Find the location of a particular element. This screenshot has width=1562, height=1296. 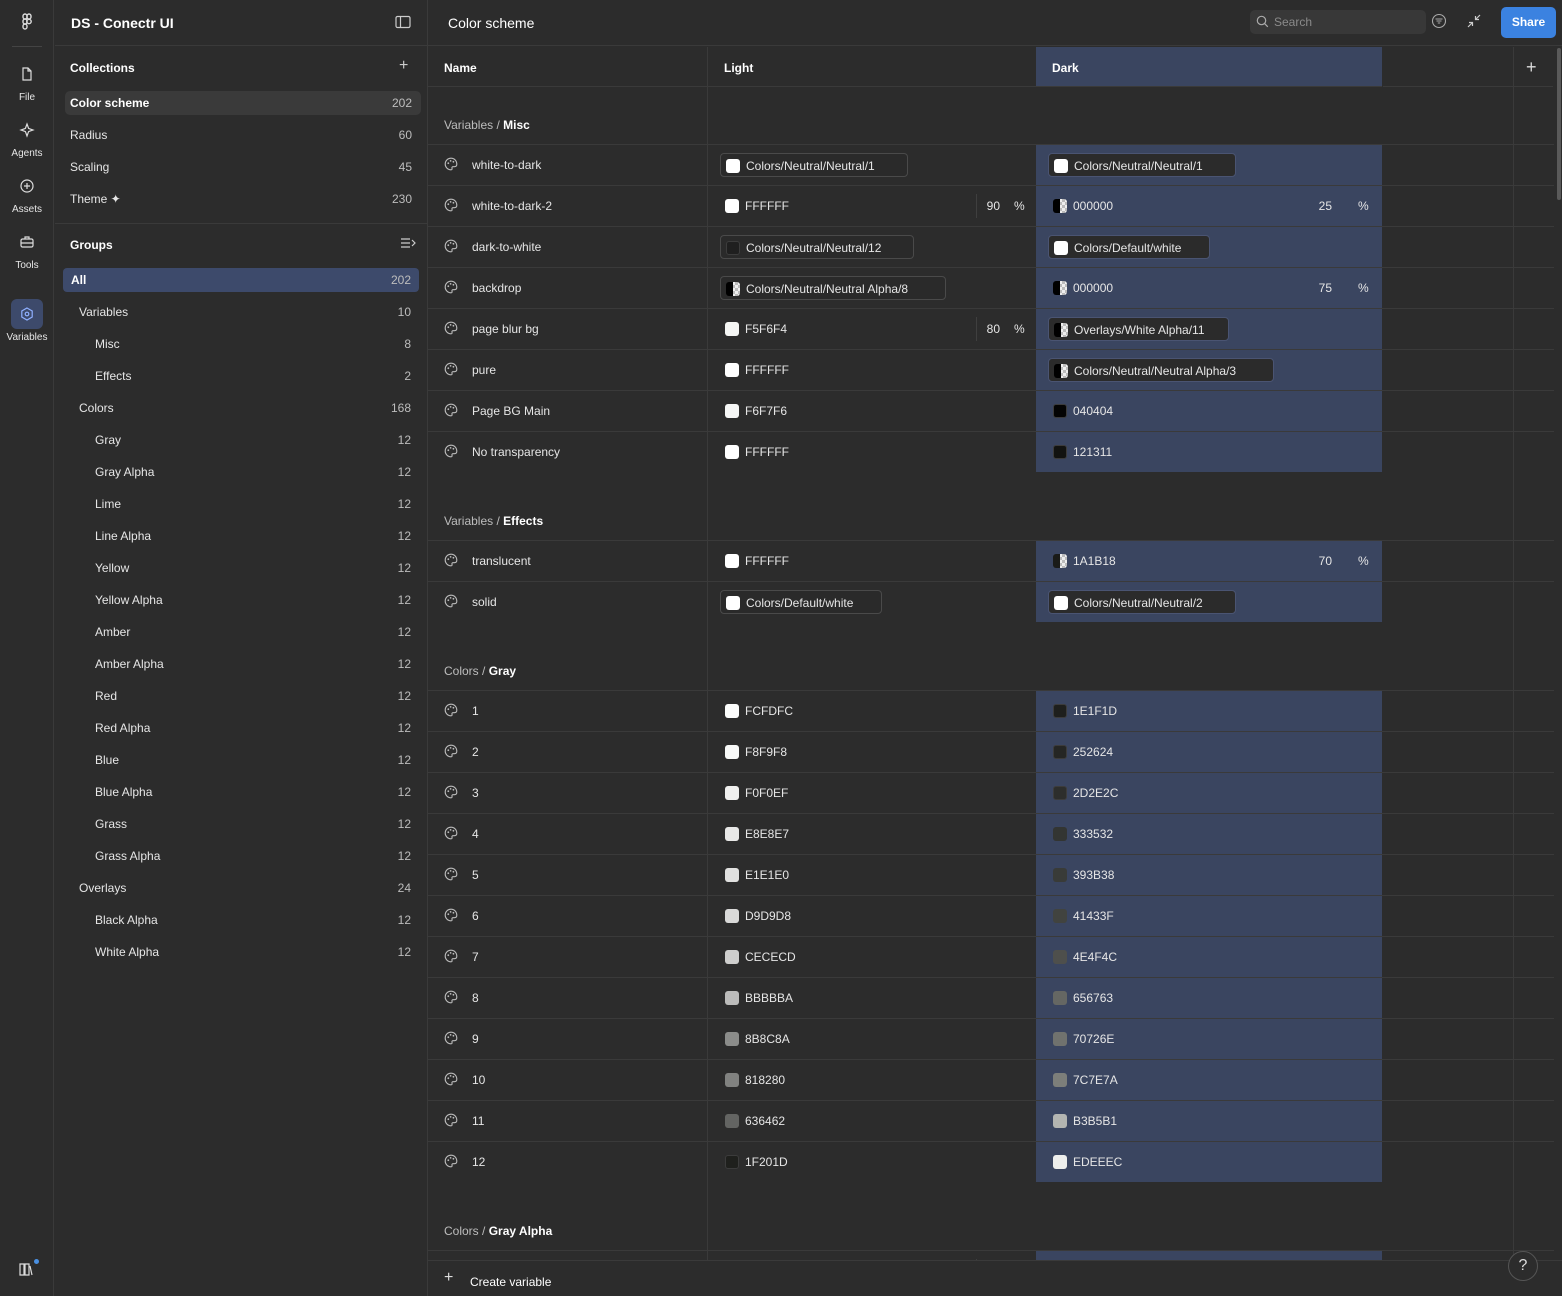

variable-name: 12 is located at coordinates (478, 1162).